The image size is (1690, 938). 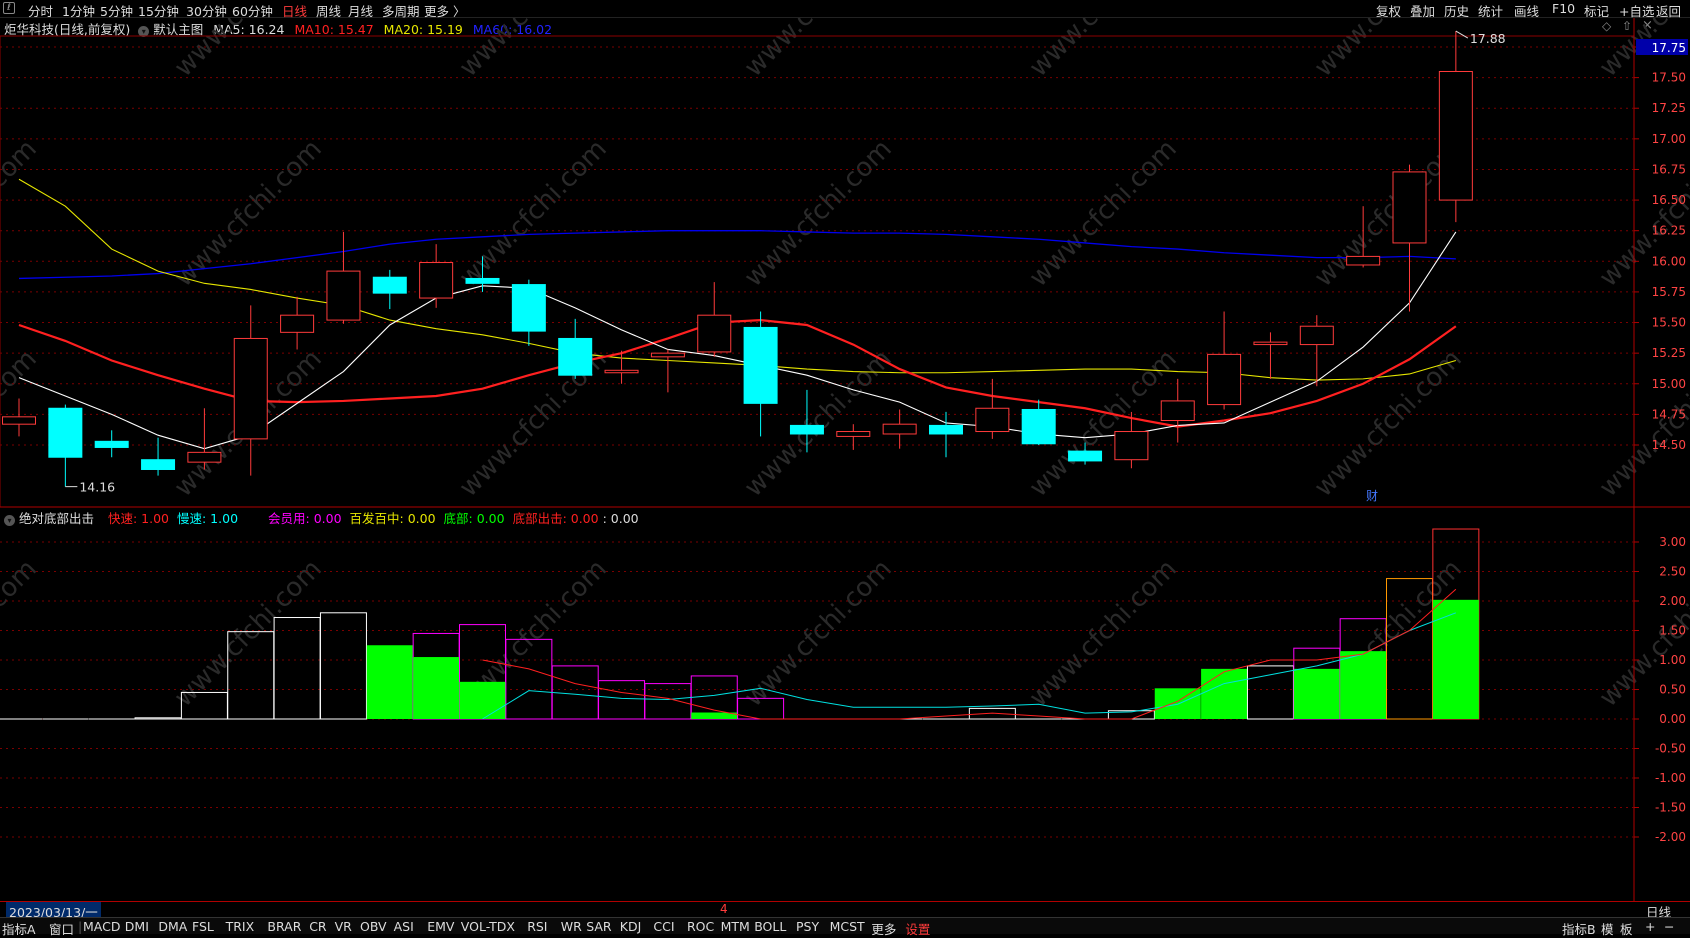 I want to click on indicator-tab-0: 指标A, so click(x=19, y=928).